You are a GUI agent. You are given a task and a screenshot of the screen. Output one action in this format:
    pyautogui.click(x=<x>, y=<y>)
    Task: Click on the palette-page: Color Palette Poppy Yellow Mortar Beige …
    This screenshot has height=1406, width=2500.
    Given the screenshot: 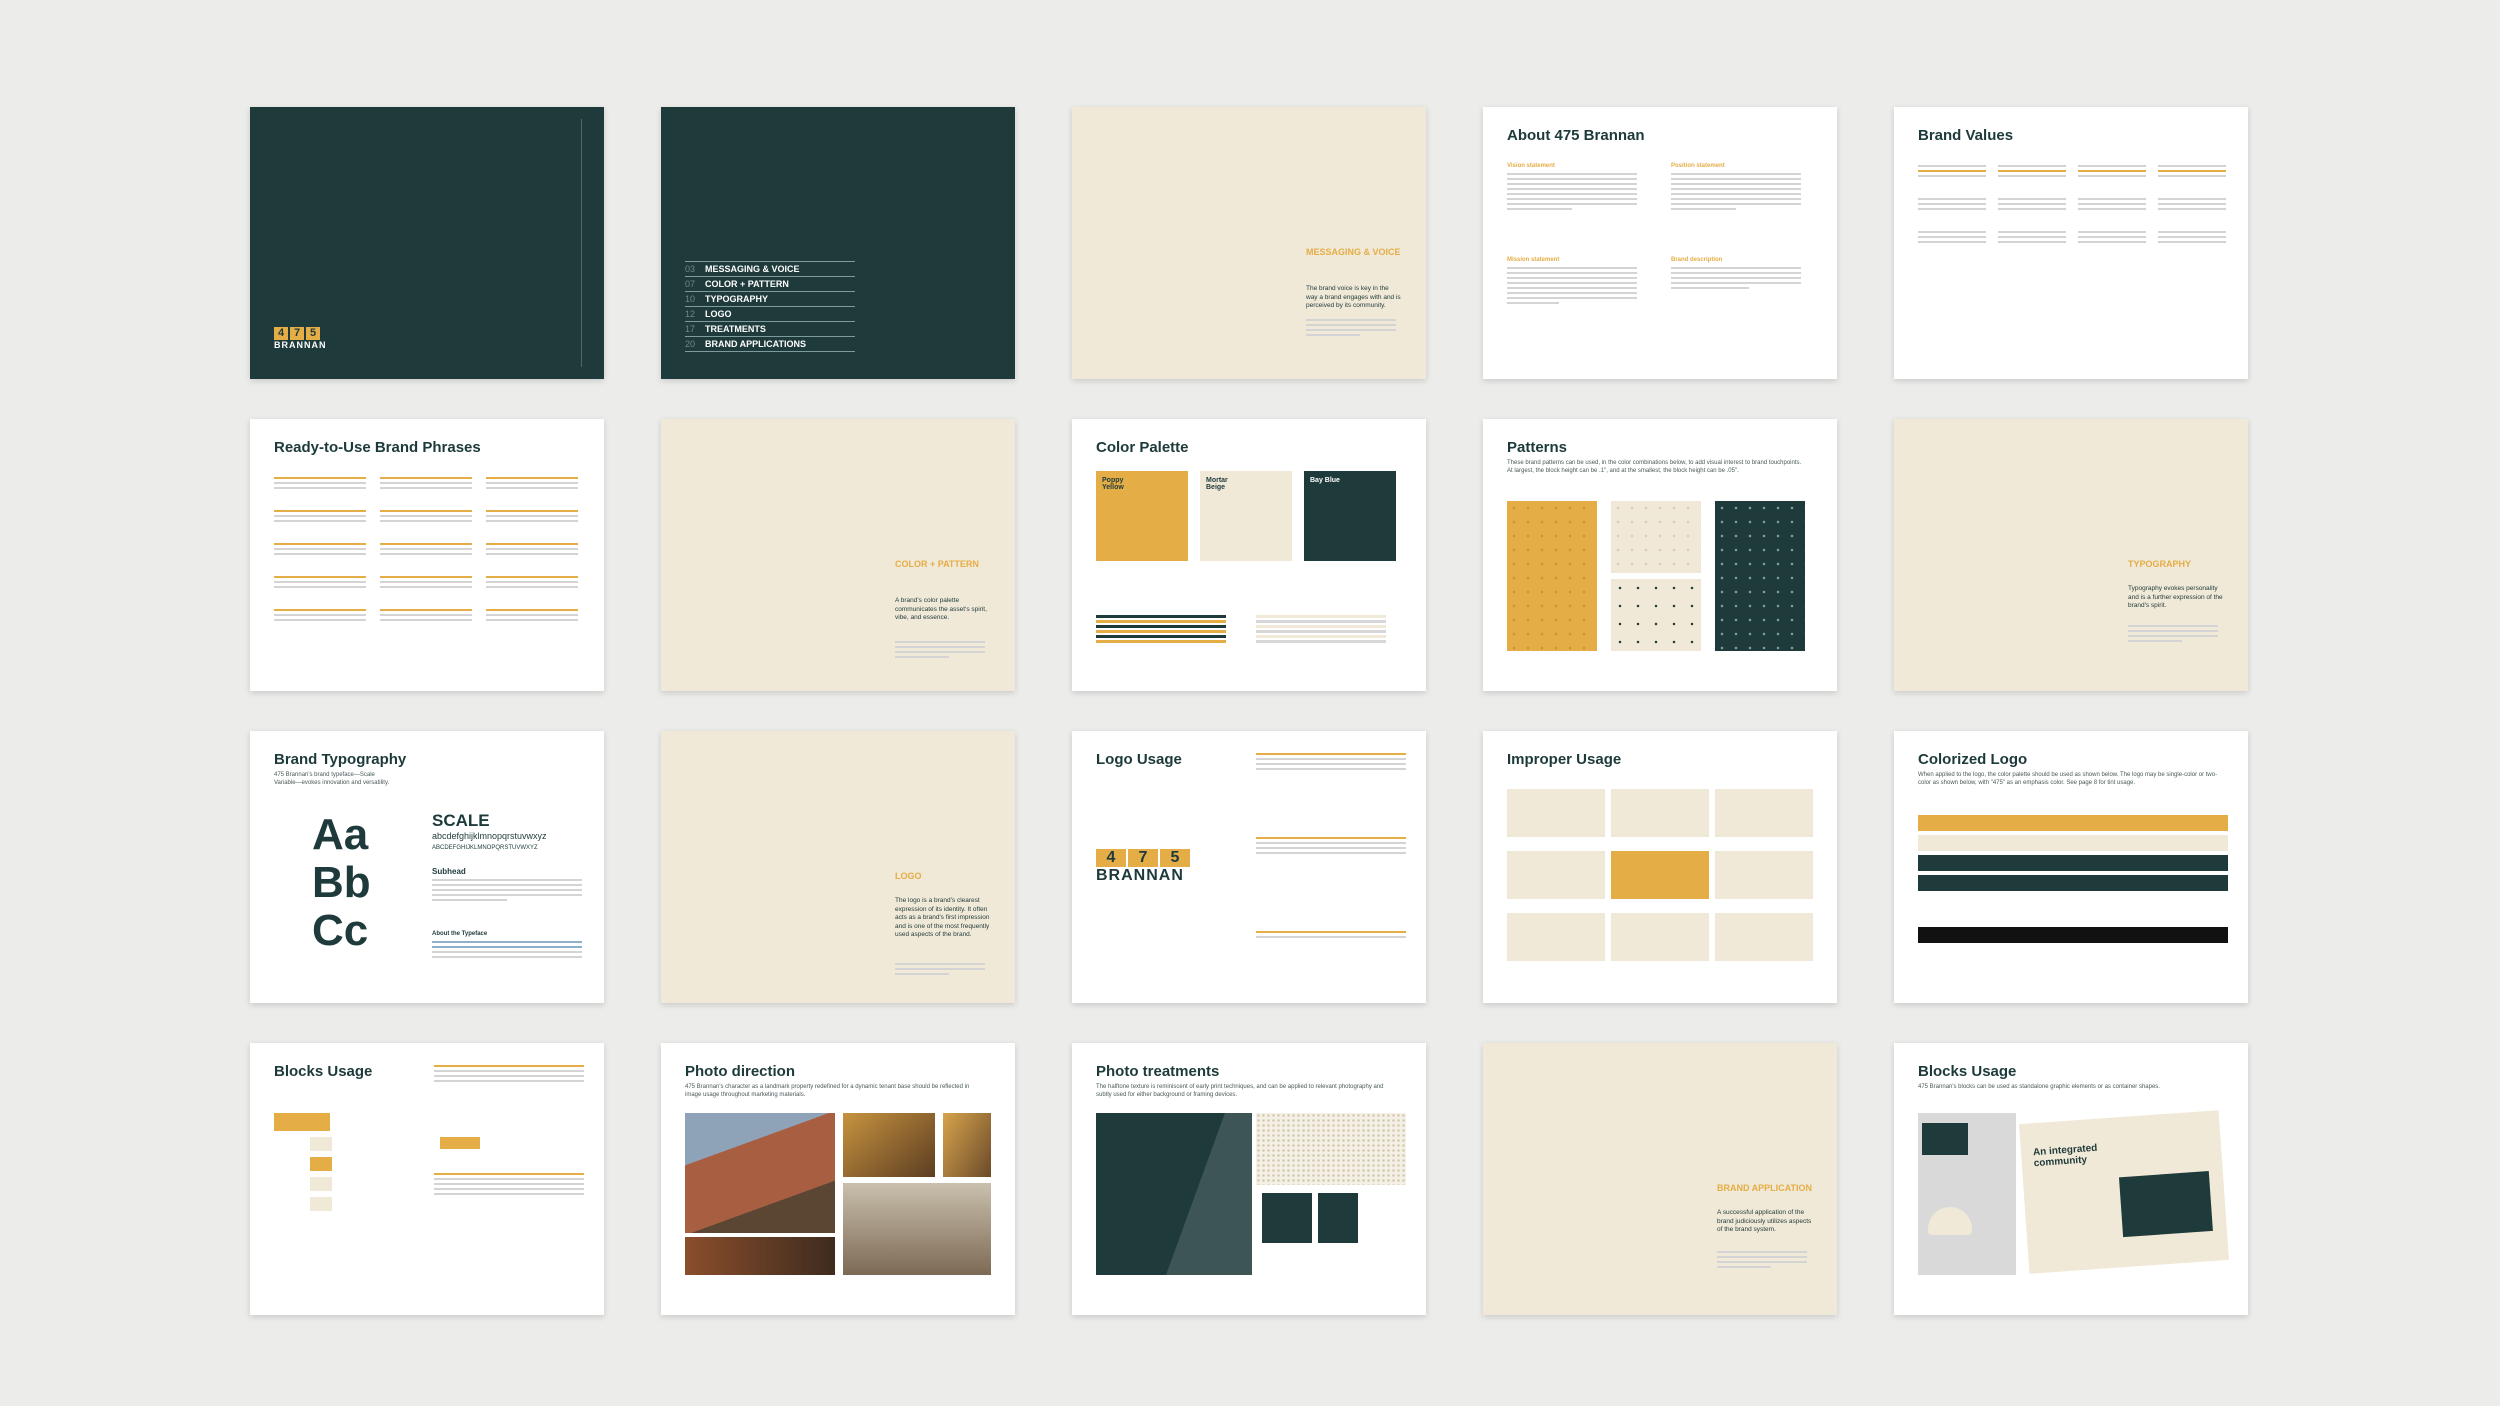 What is the action you would take?
    pyautogui.click(x=1249, y=555)
    